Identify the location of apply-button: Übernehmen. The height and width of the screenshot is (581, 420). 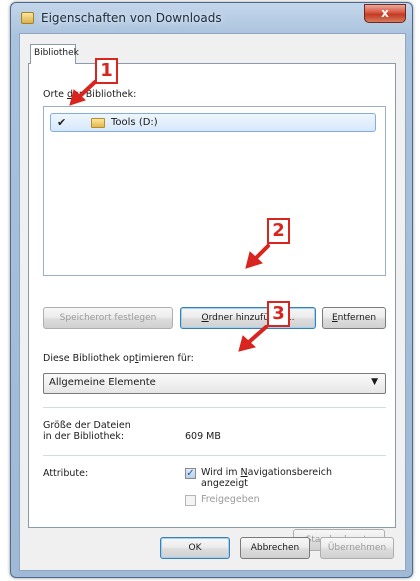
(357, 548).